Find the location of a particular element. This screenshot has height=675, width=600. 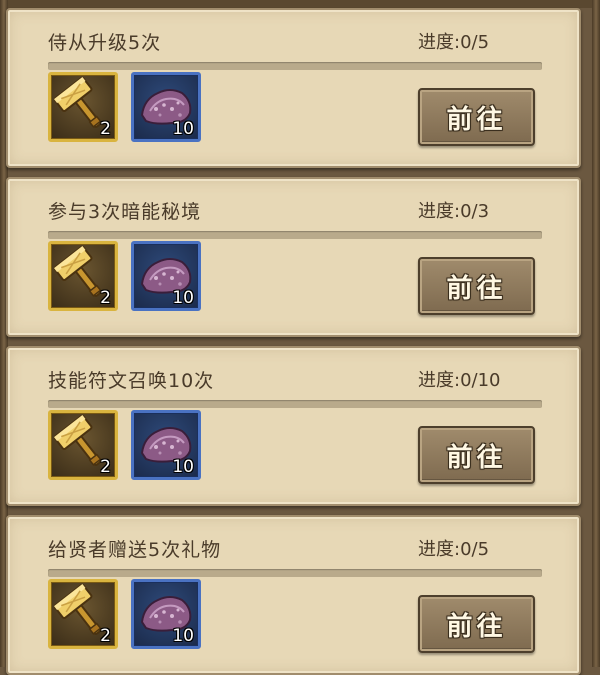

task-progress-text: 进度:0/10 is located at coordinates (459, 380).